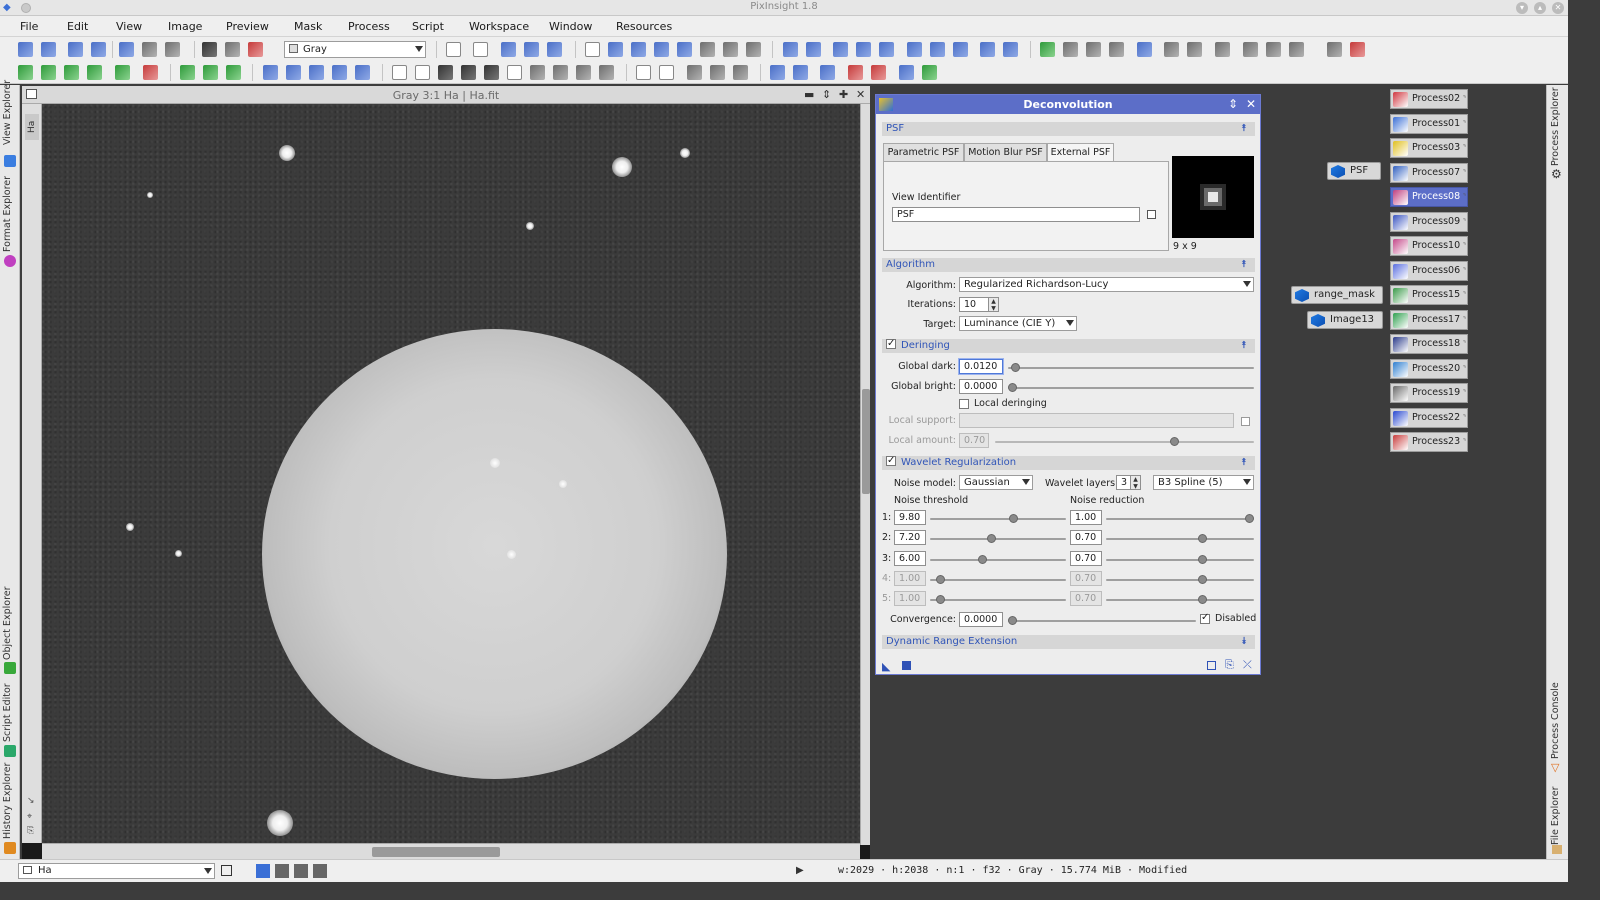 The image size is (1600, 900). Describe the element at coordinates (878, 72) in the screenshot. I see `monitor-5-icon` at that location.